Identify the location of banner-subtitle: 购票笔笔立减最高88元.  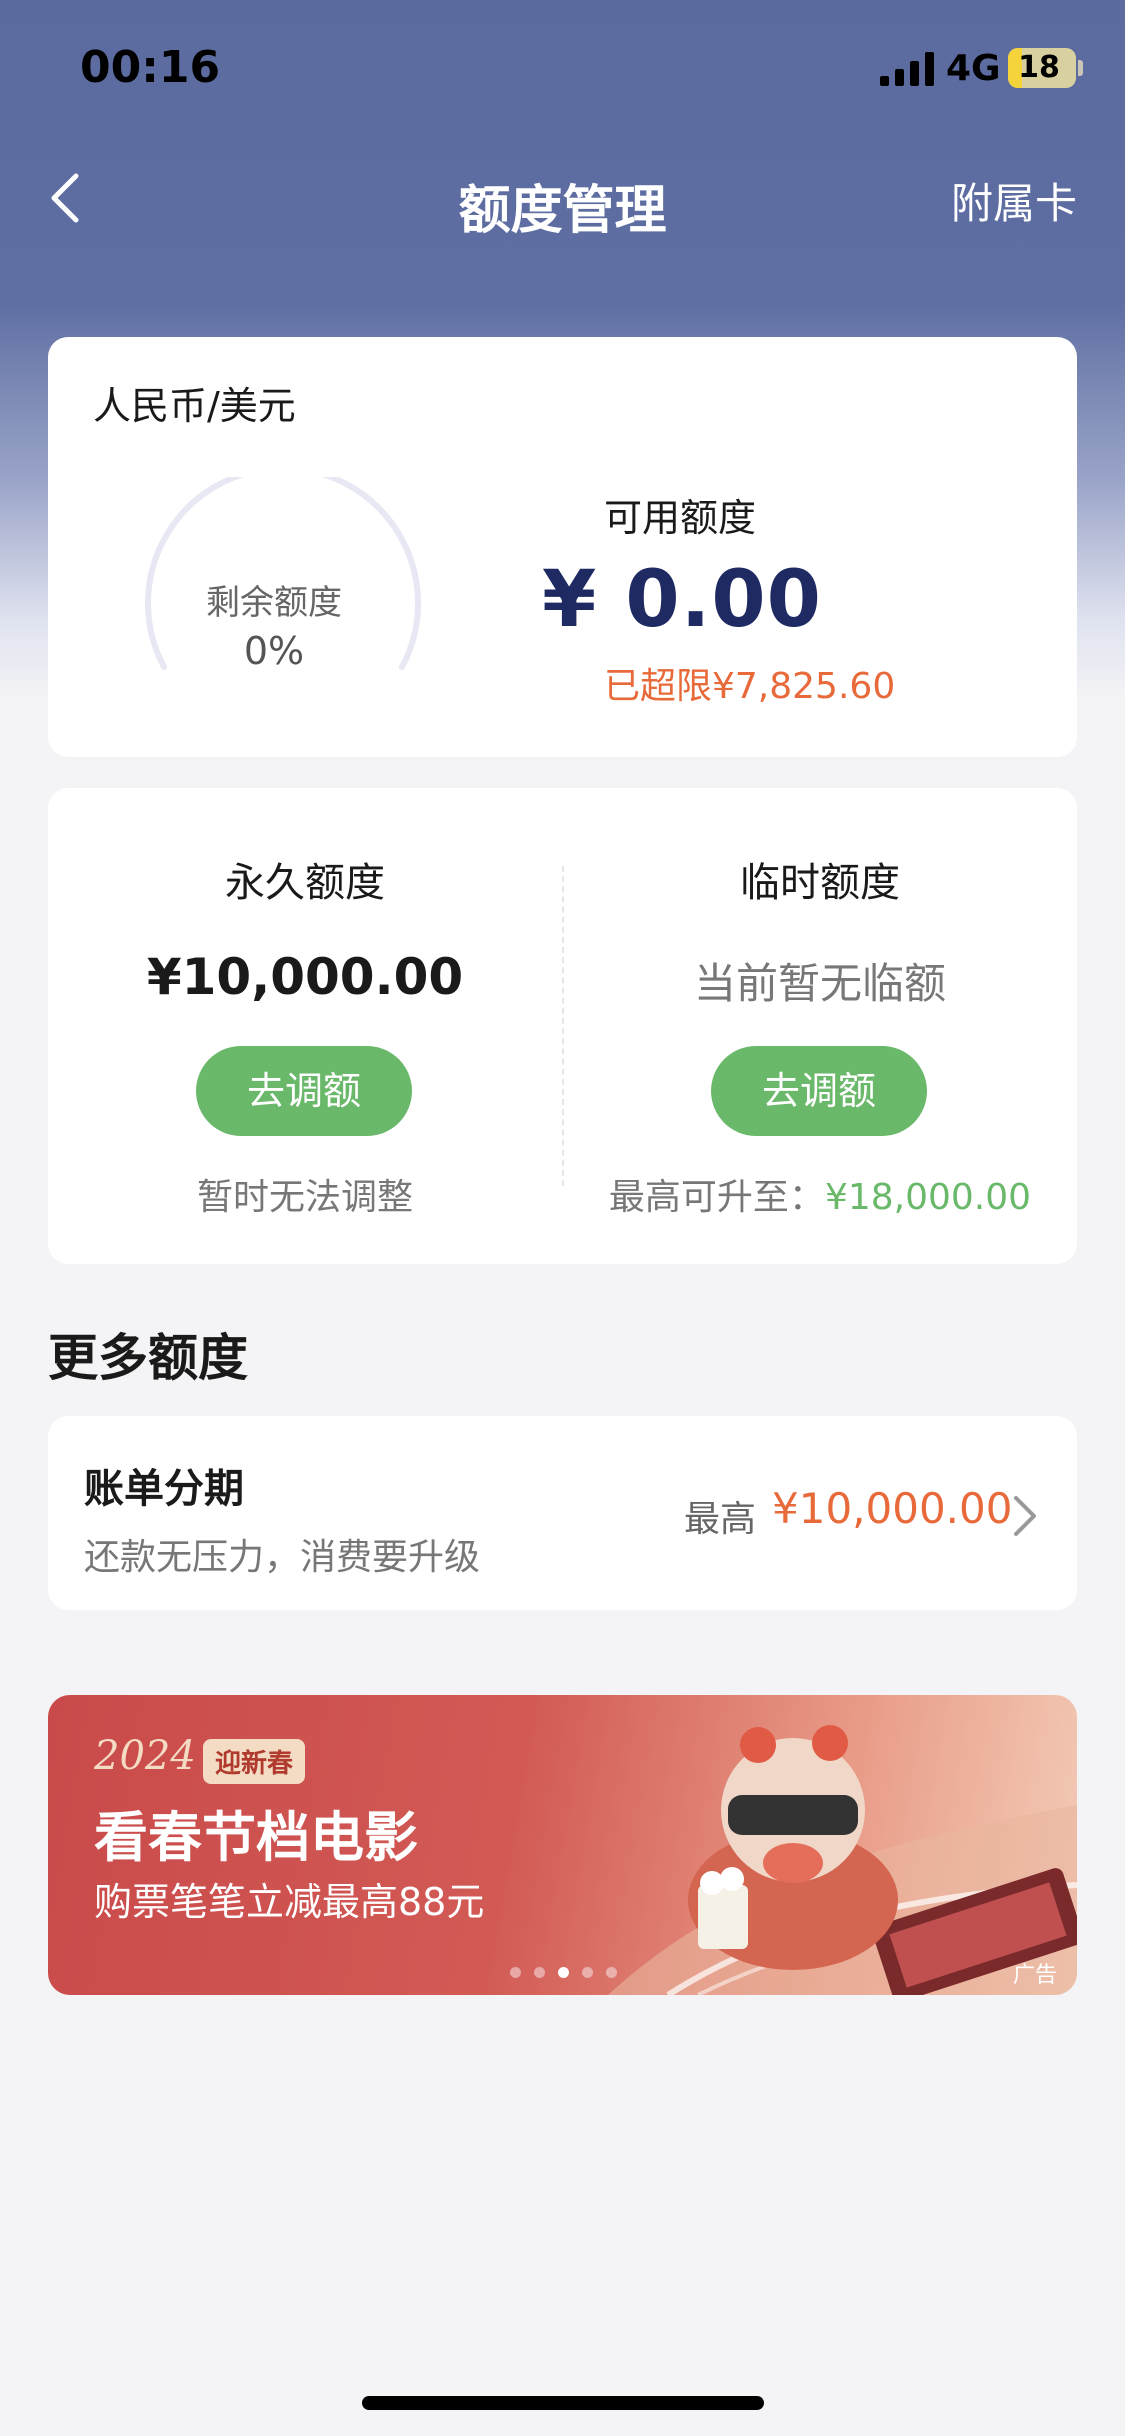
(289, 1902).